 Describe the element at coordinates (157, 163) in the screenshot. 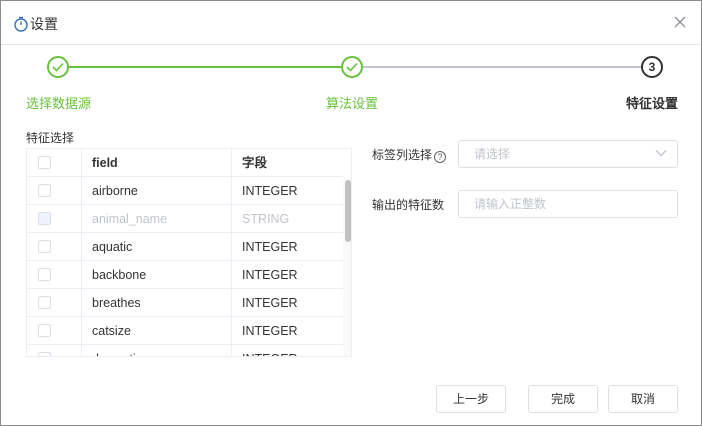

I see `column-header-field: field` at that location.